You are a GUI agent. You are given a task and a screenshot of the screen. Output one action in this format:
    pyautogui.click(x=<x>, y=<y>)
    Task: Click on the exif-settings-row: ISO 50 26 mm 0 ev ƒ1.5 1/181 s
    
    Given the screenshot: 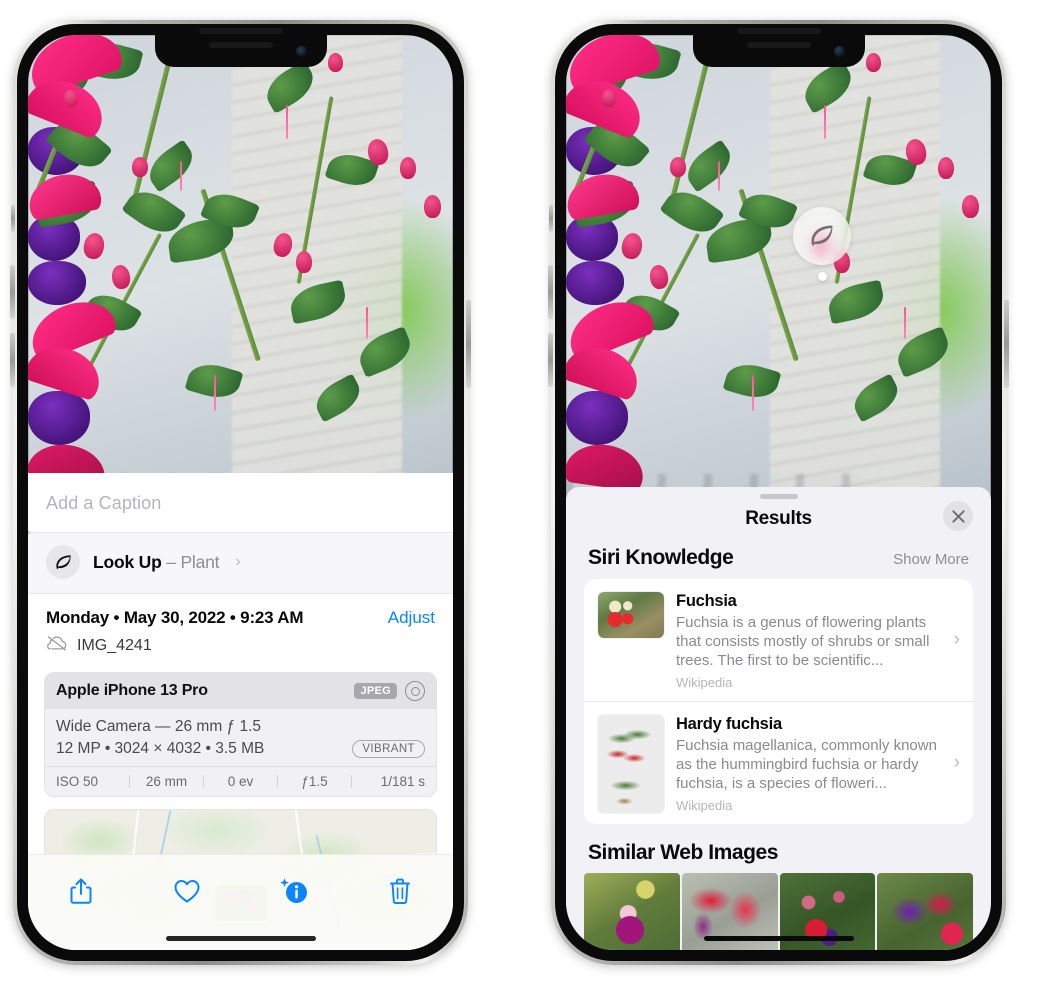 What is the action you would take?
    pyautogui.click(x=240, y=781)
    